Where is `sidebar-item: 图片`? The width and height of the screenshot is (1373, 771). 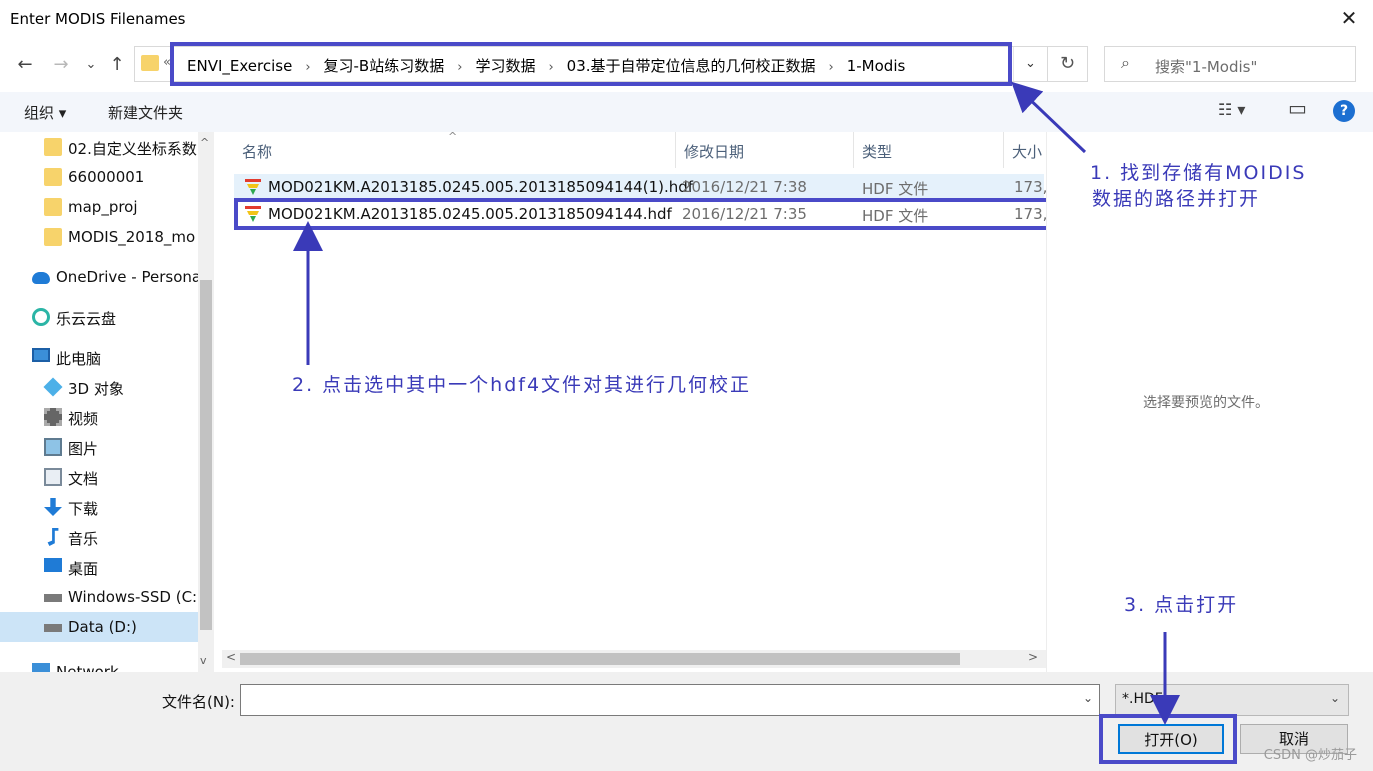 sidebar-item: 图片 is located at coordinates (99, 447).